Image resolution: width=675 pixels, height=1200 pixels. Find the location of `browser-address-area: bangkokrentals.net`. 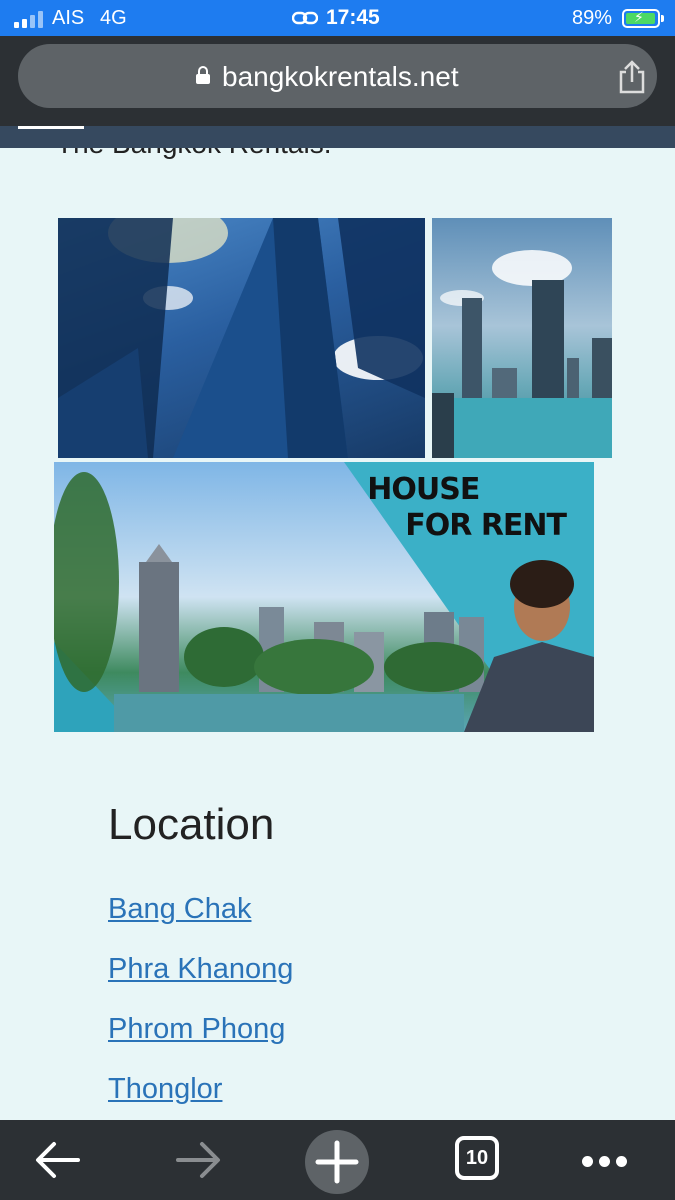

browser-address-area: bangkokrentals.net is located at coordinates (337, 81).